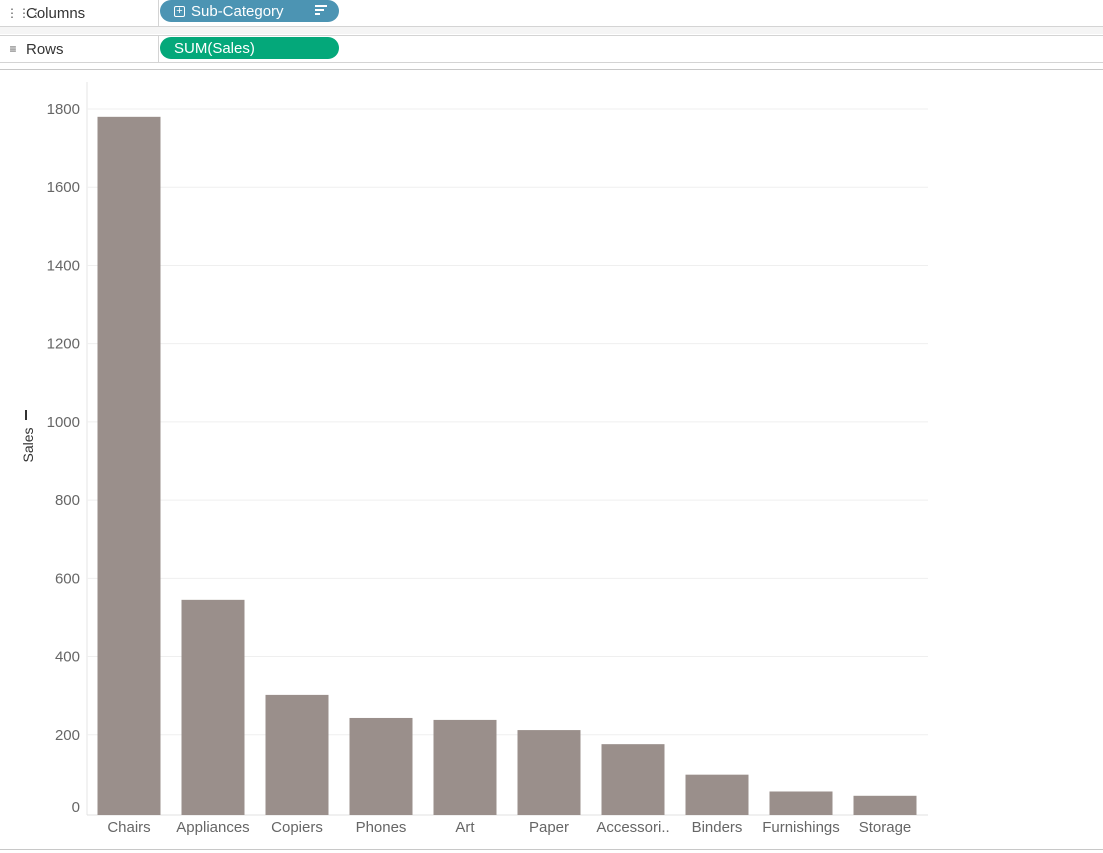  What do you see at coordinates (237, 11) in the screenshot?
I see `sub-category-pill-label: Sub-Category` at bounding box center [237, 11].